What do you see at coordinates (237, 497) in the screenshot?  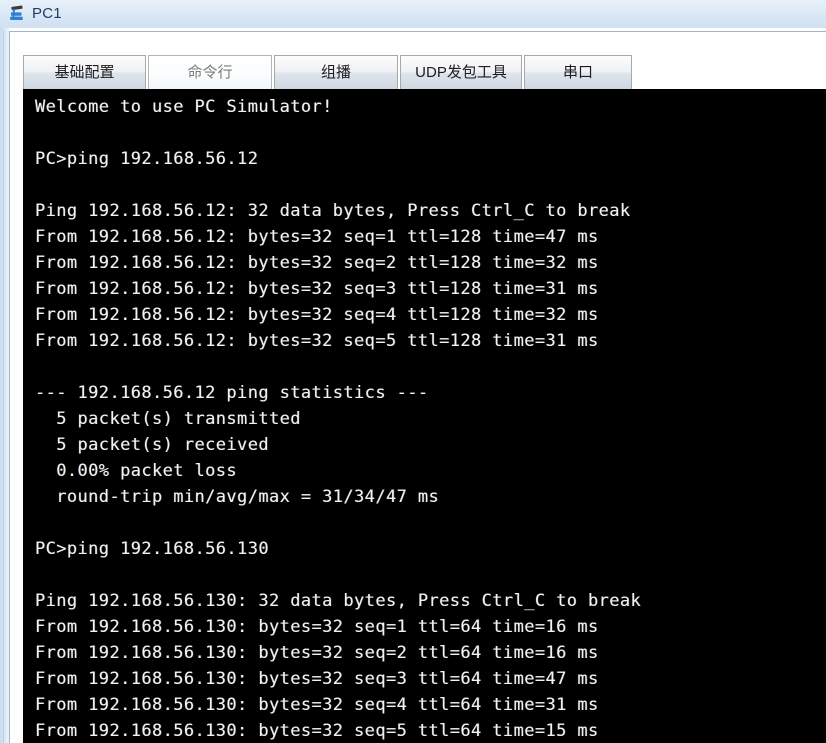 I see `terminal-line: round-trip min/avg/max = 31/34/47 ms` at bounding box center [237, 497].